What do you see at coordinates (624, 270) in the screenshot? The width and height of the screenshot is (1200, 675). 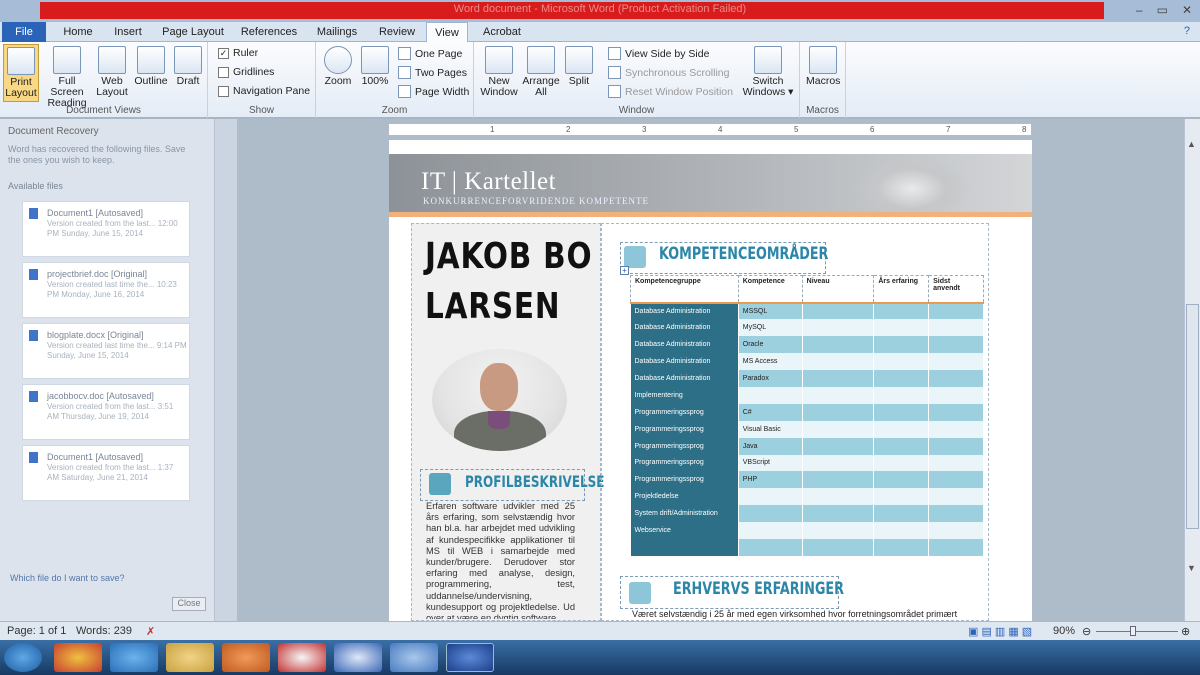 I see `table-move-handle: +` at bounding box center [624, 270].